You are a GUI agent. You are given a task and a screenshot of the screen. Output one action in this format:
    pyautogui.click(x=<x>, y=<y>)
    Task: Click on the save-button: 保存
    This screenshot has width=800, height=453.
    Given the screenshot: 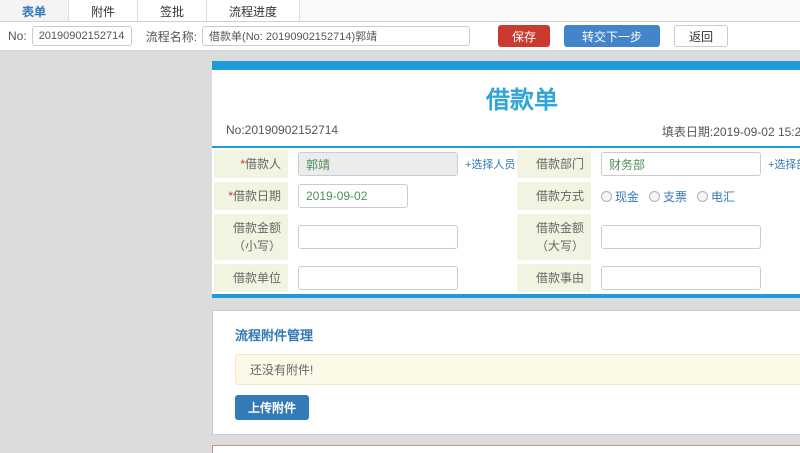 What is the action you would take?
    pyautogui.click(x=524, y=36)
    